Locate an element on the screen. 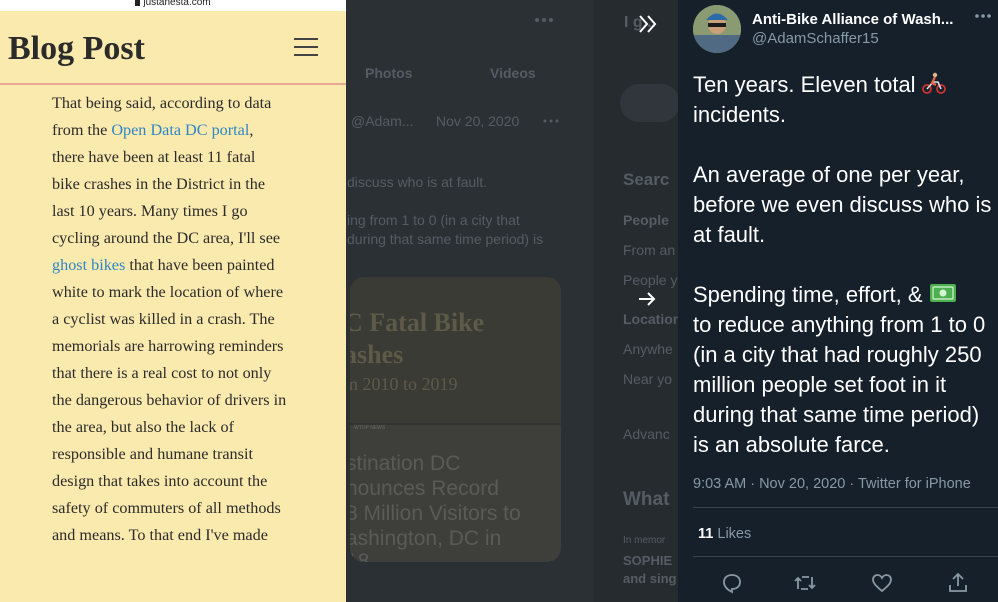 The width and height of the screenshot is (998, 602). lock-icon is located at coordinates (138, 3).